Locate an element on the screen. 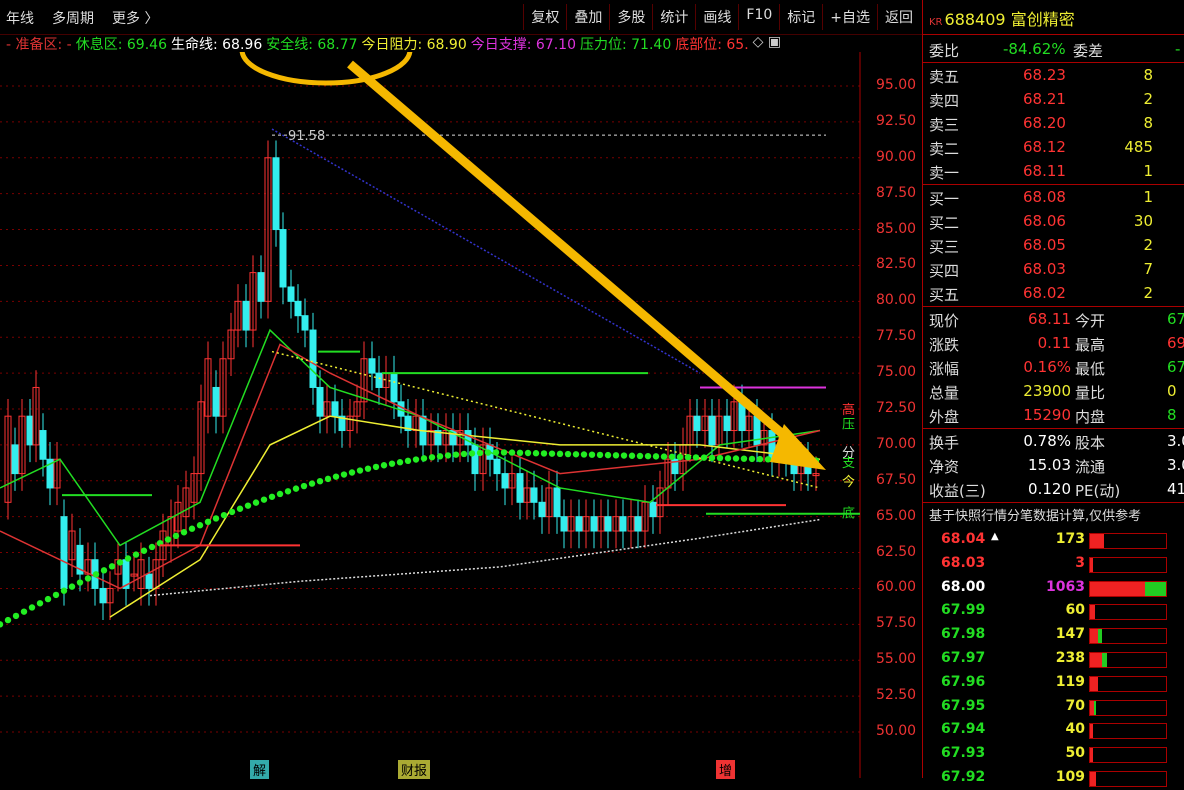  tick-row: 67.97 238 is located at coordinates (1053, 659).